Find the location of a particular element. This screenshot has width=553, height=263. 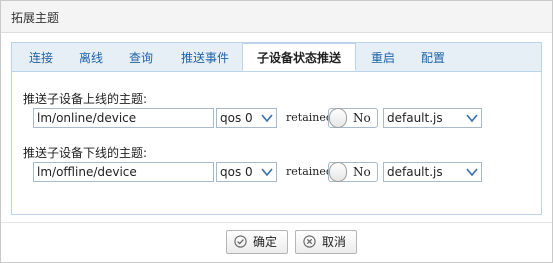

offline-topic-label: 推送子设备下线的主题: is located at coordinates (85, 153).